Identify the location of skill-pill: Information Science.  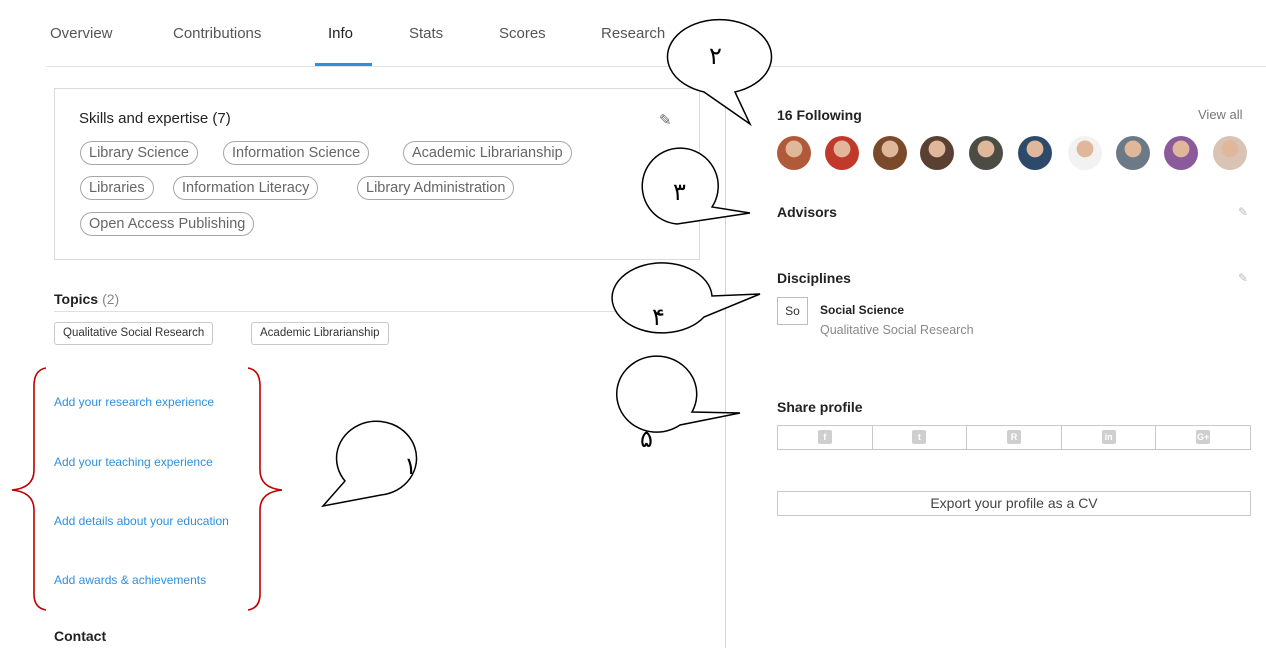
(296, 153).